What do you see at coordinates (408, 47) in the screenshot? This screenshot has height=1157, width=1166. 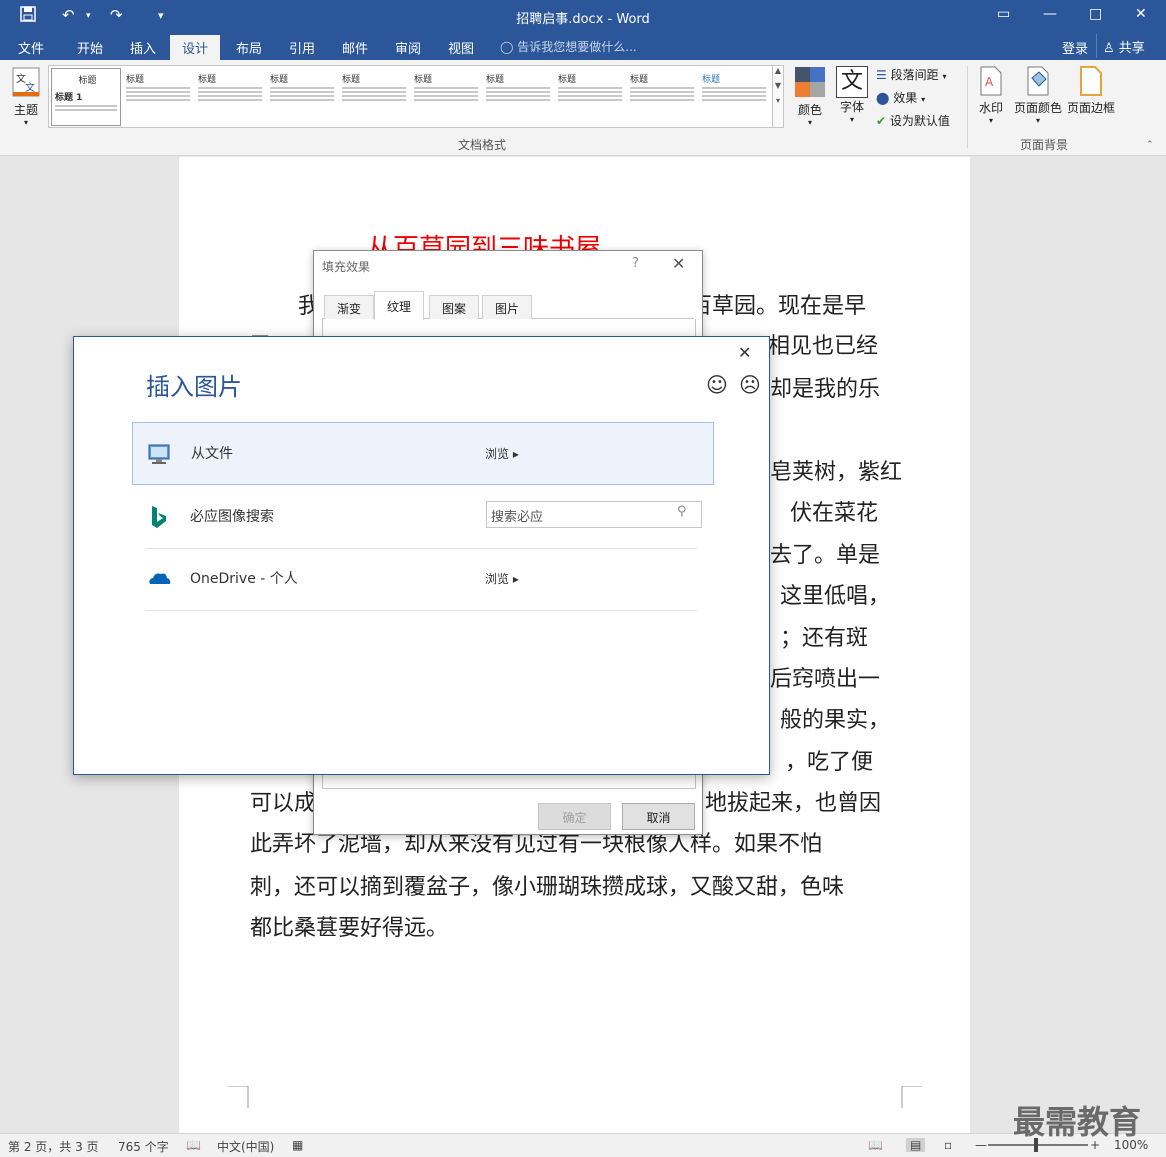 I see `tab-review: 审阅` at bounding box center [408, 47].